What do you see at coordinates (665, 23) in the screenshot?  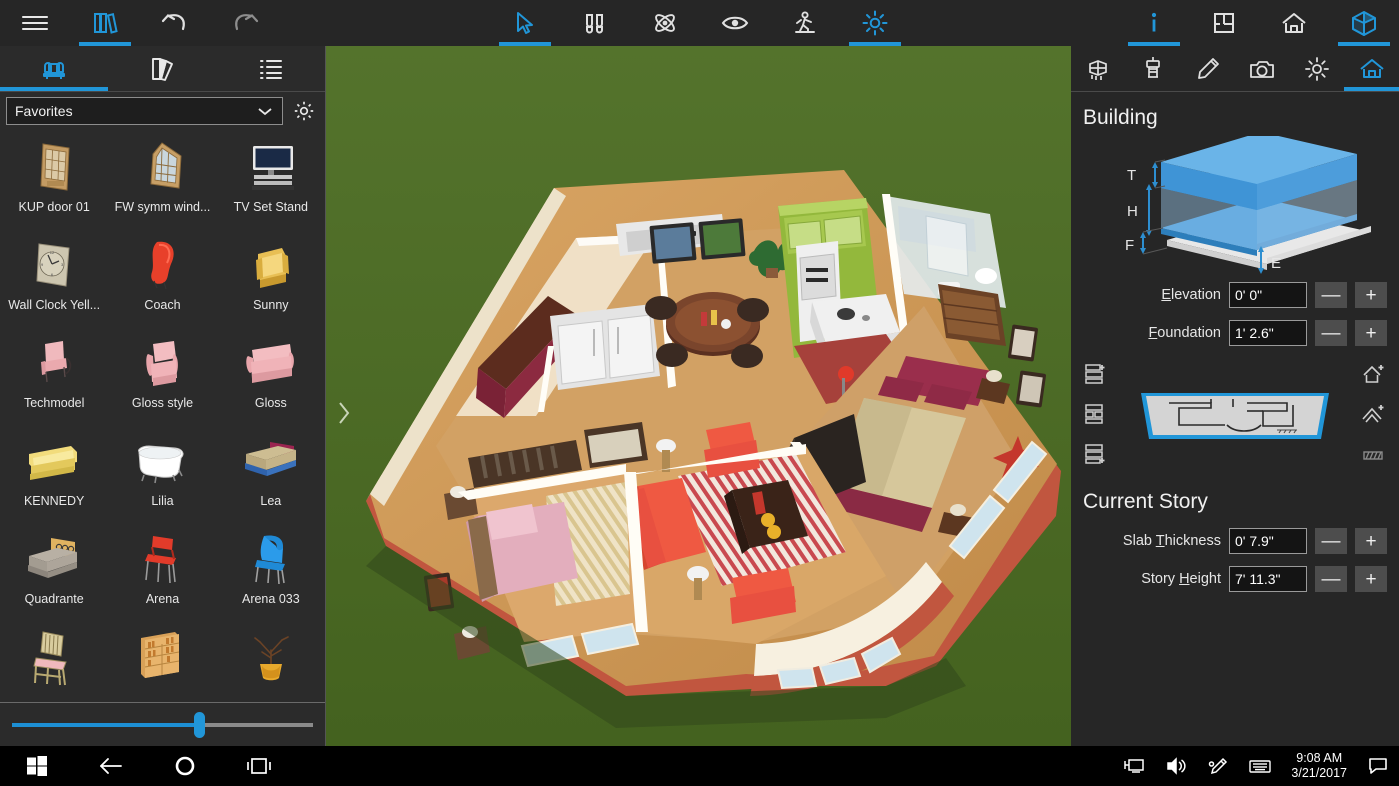 I see `orbit-tool-button` at bounding box center [665, 23].